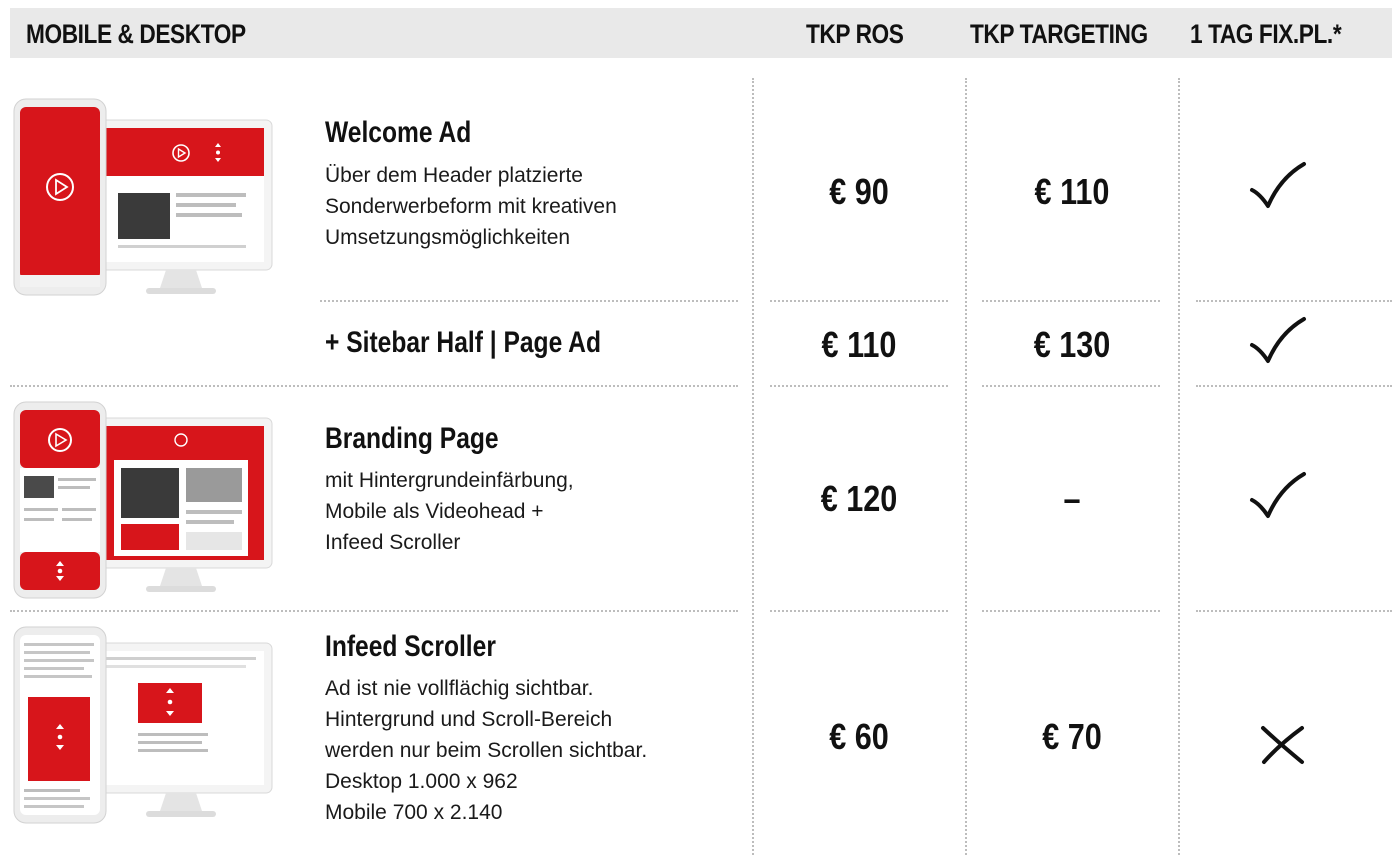 Image resolution: width=1392 pixels, height=855 pixels. What do you see at coordinates (471, 206) in the screenshot?
I see `product-description-line: Sonderwerbeform mit kreativen` at bounding box center [471, 206].